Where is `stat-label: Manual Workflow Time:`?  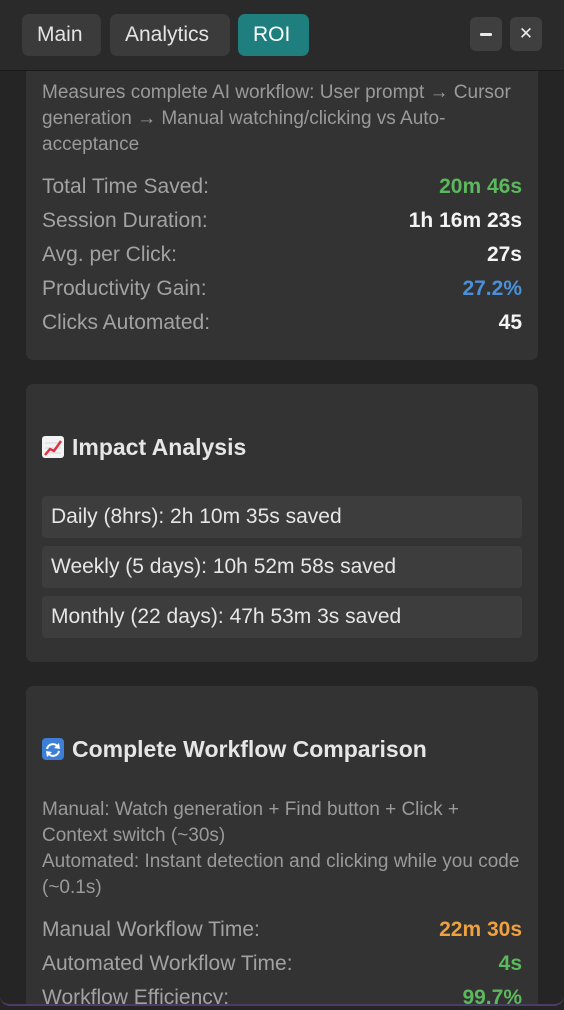 stat-label: Manual Workflow Time: is located at coordinates (151, 929).